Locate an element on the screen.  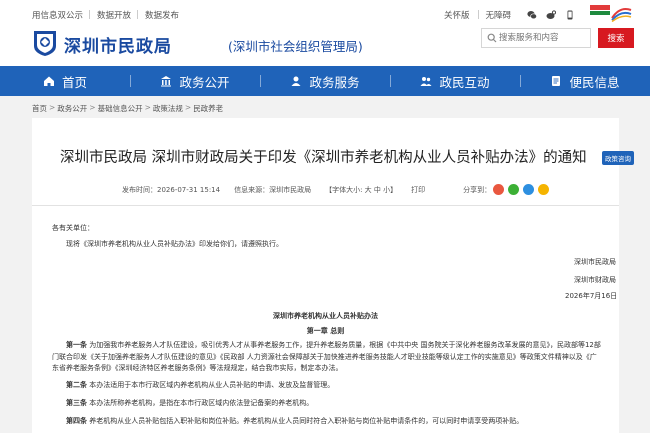
breadcrumb-item: 政务公开 is located at coordinates (72, 108).